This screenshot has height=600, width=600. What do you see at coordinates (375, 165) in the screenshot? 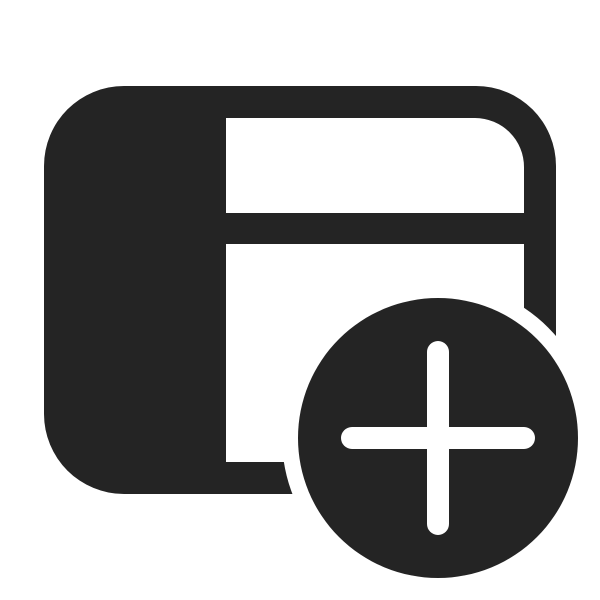
I see `content-header-area` at bounding box center [375, 165].